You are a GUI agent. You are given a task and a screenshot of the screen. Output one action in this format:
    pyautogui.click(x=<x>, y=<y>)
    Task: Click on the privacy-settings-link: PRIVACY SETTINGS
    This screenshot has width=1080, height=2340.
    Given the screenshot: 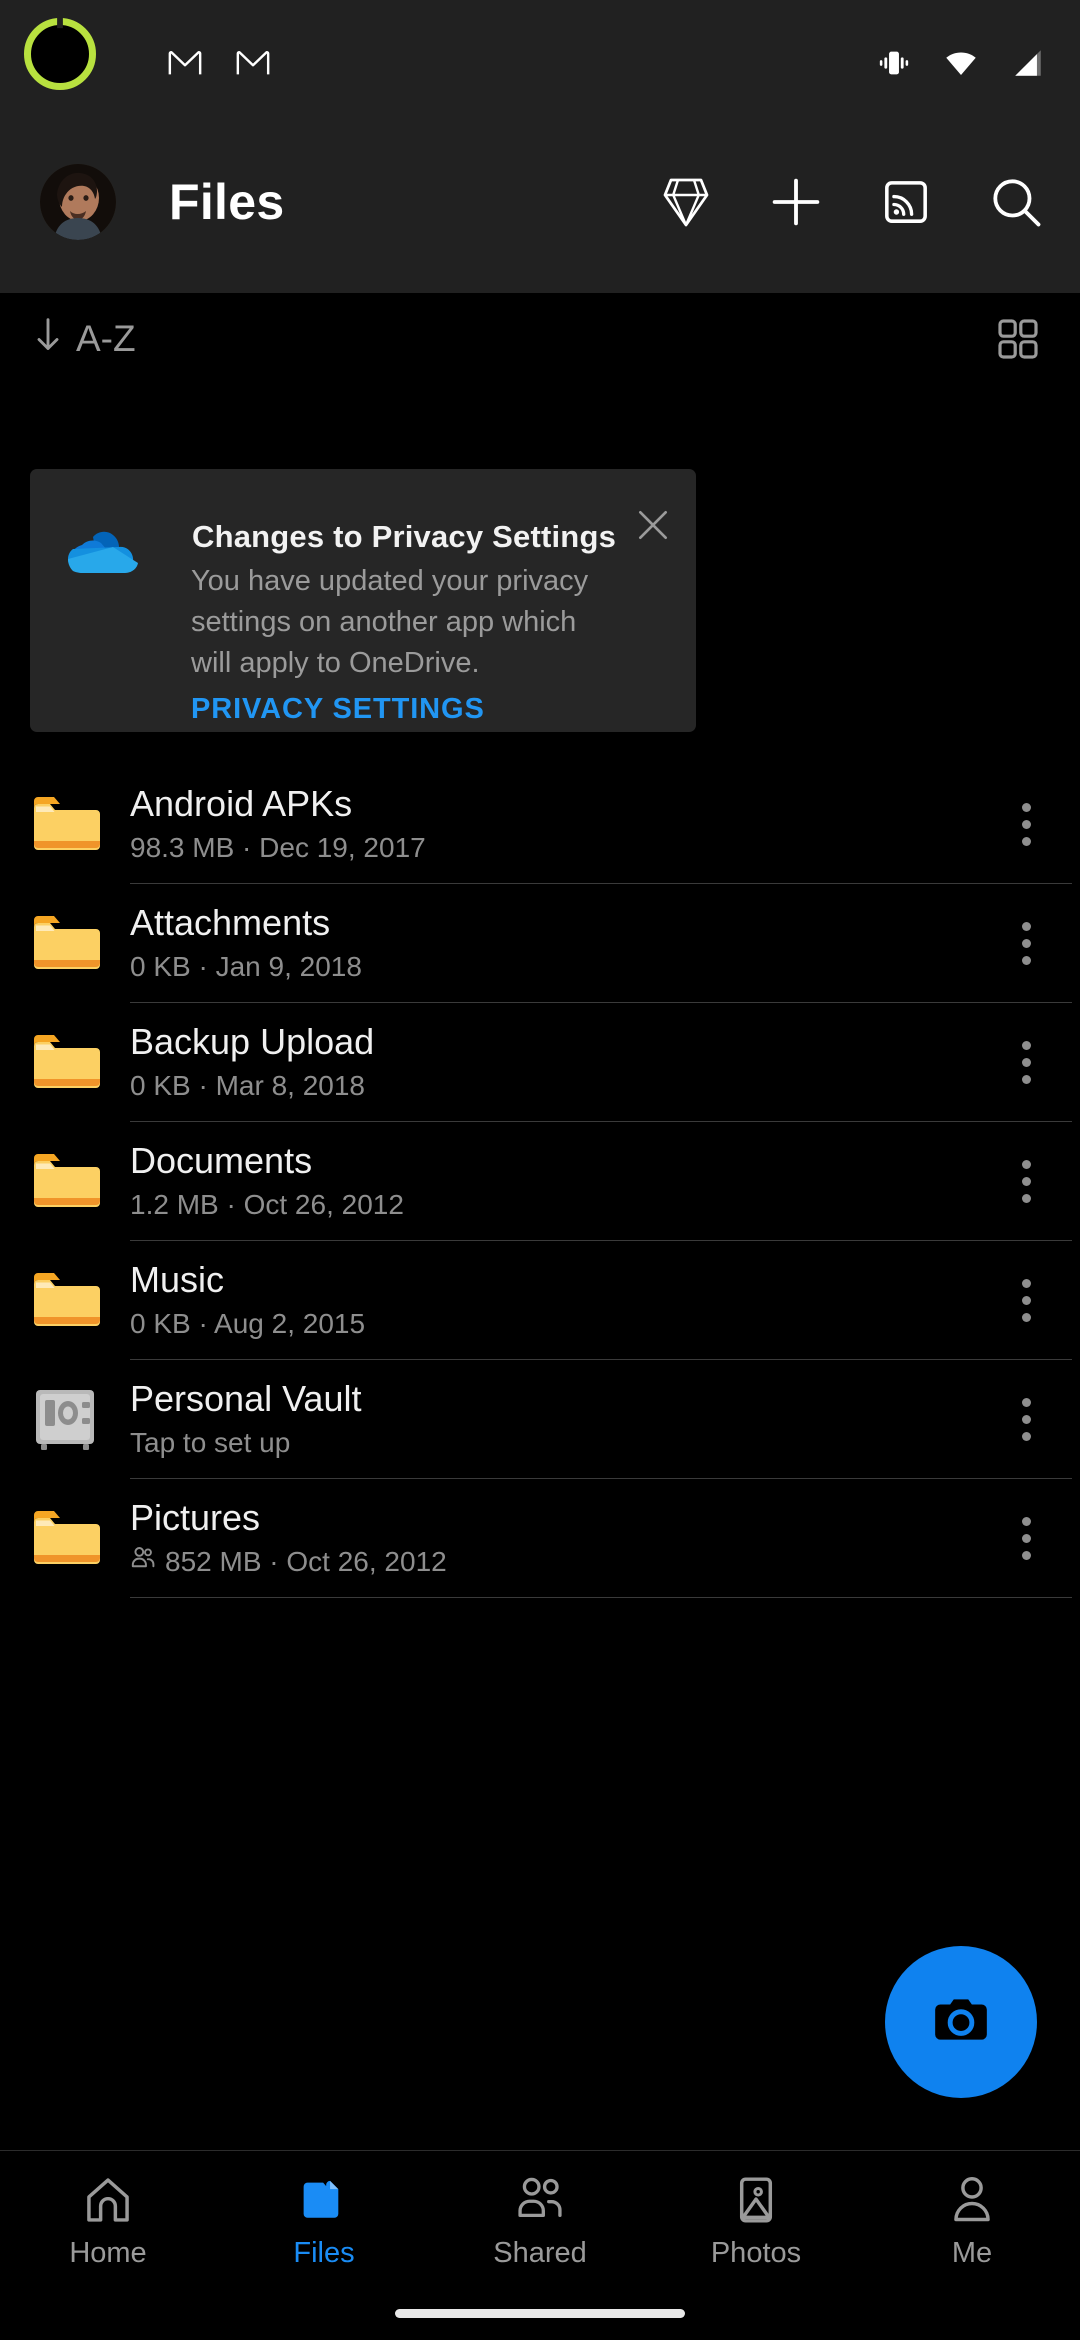 What is the action you would take?
    pyautogui.click(x=338, y=709)
    